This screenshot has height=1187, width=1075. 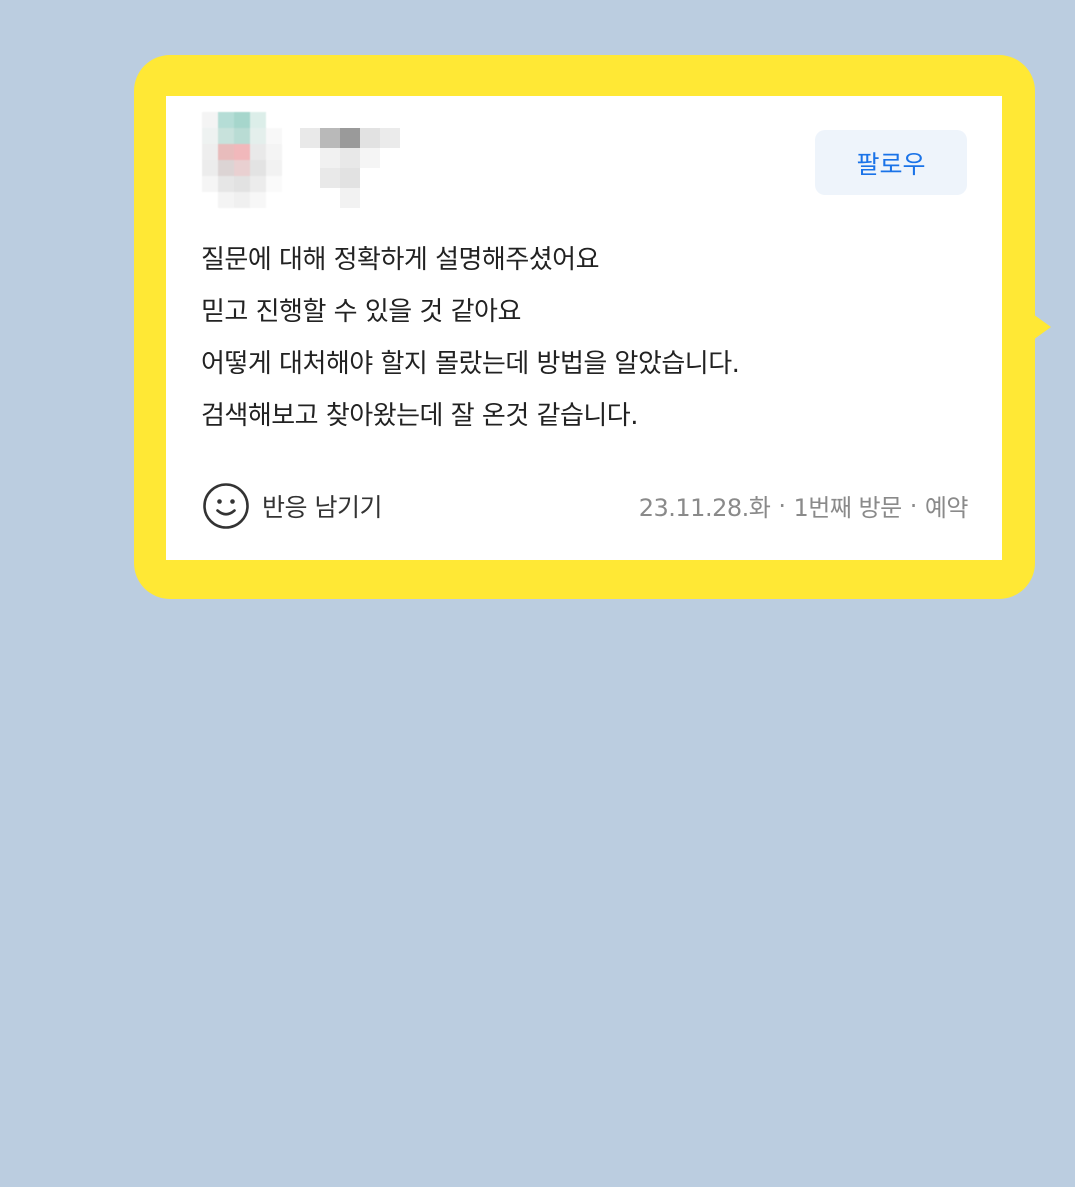 I want to click on visit-type: 예약, so click(x=946, y=508).